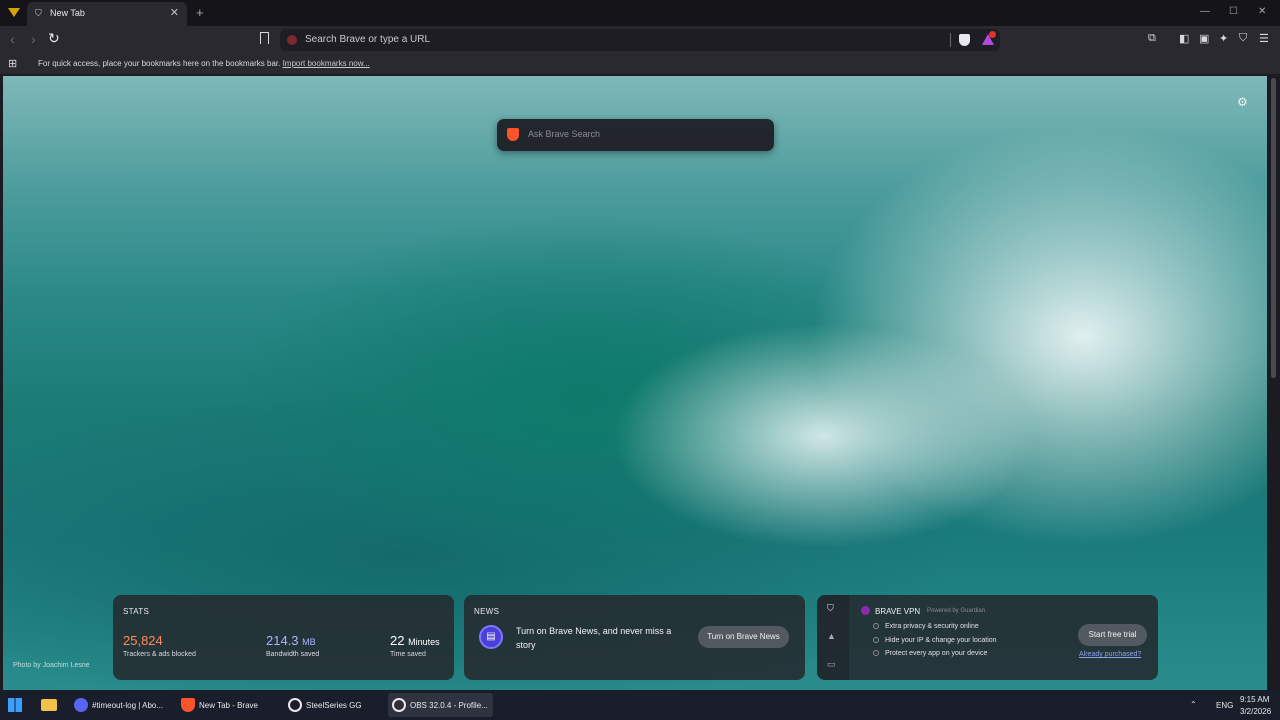 This screenshot has width=1280, height=720. Describe the element at coordinates (174, 12) in the screenshot. I see `tab-close-icon: ✕` at that location.